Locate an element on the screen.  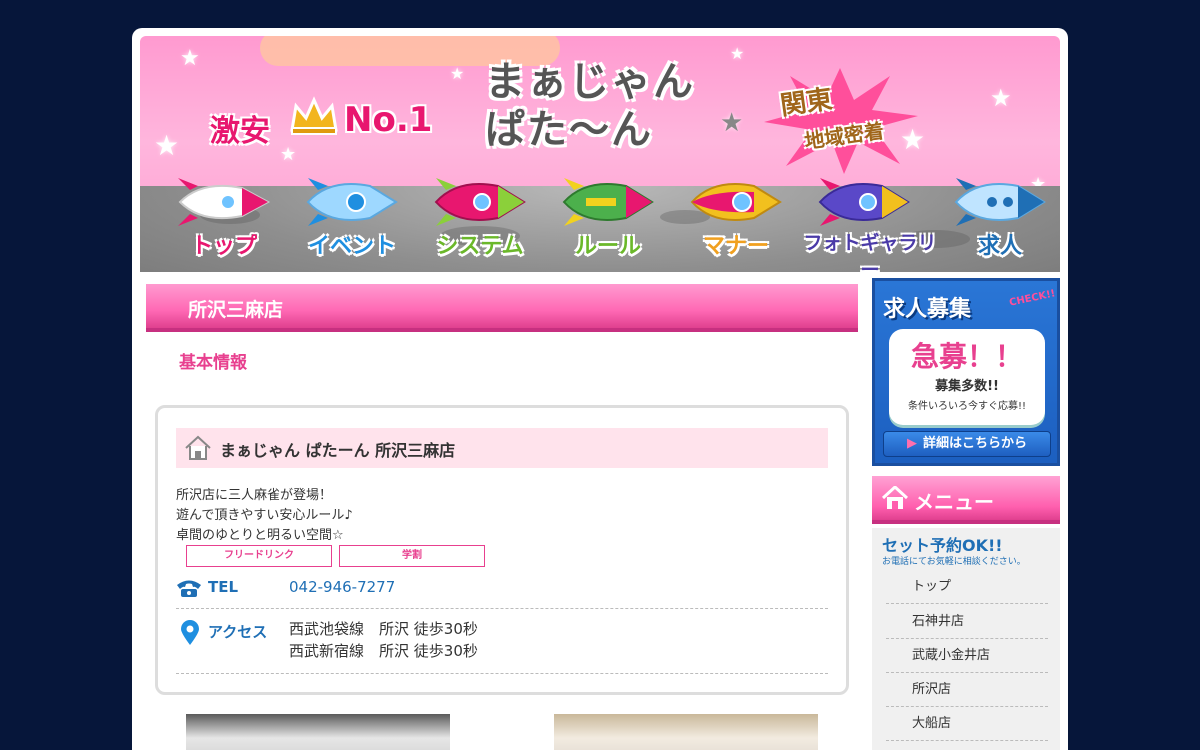
menu-item-top: トップ is located at coordinates (967, 587).